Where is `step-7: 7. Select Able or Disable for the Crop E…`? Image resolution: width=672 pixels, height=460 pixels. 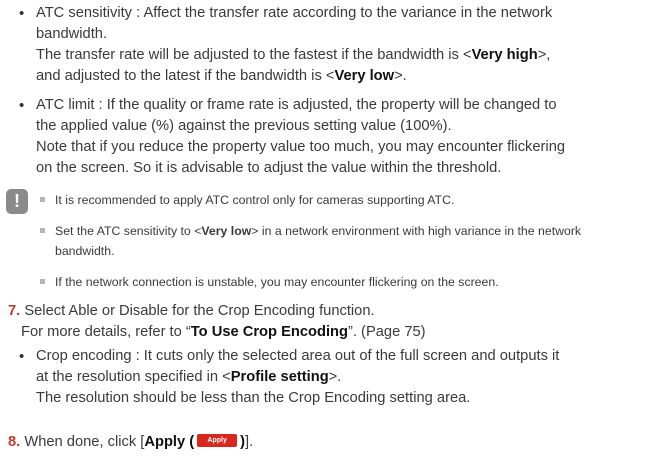
step-7: 7. Select Able or Disable for the Crop E… is located at coordinates (217, 321).